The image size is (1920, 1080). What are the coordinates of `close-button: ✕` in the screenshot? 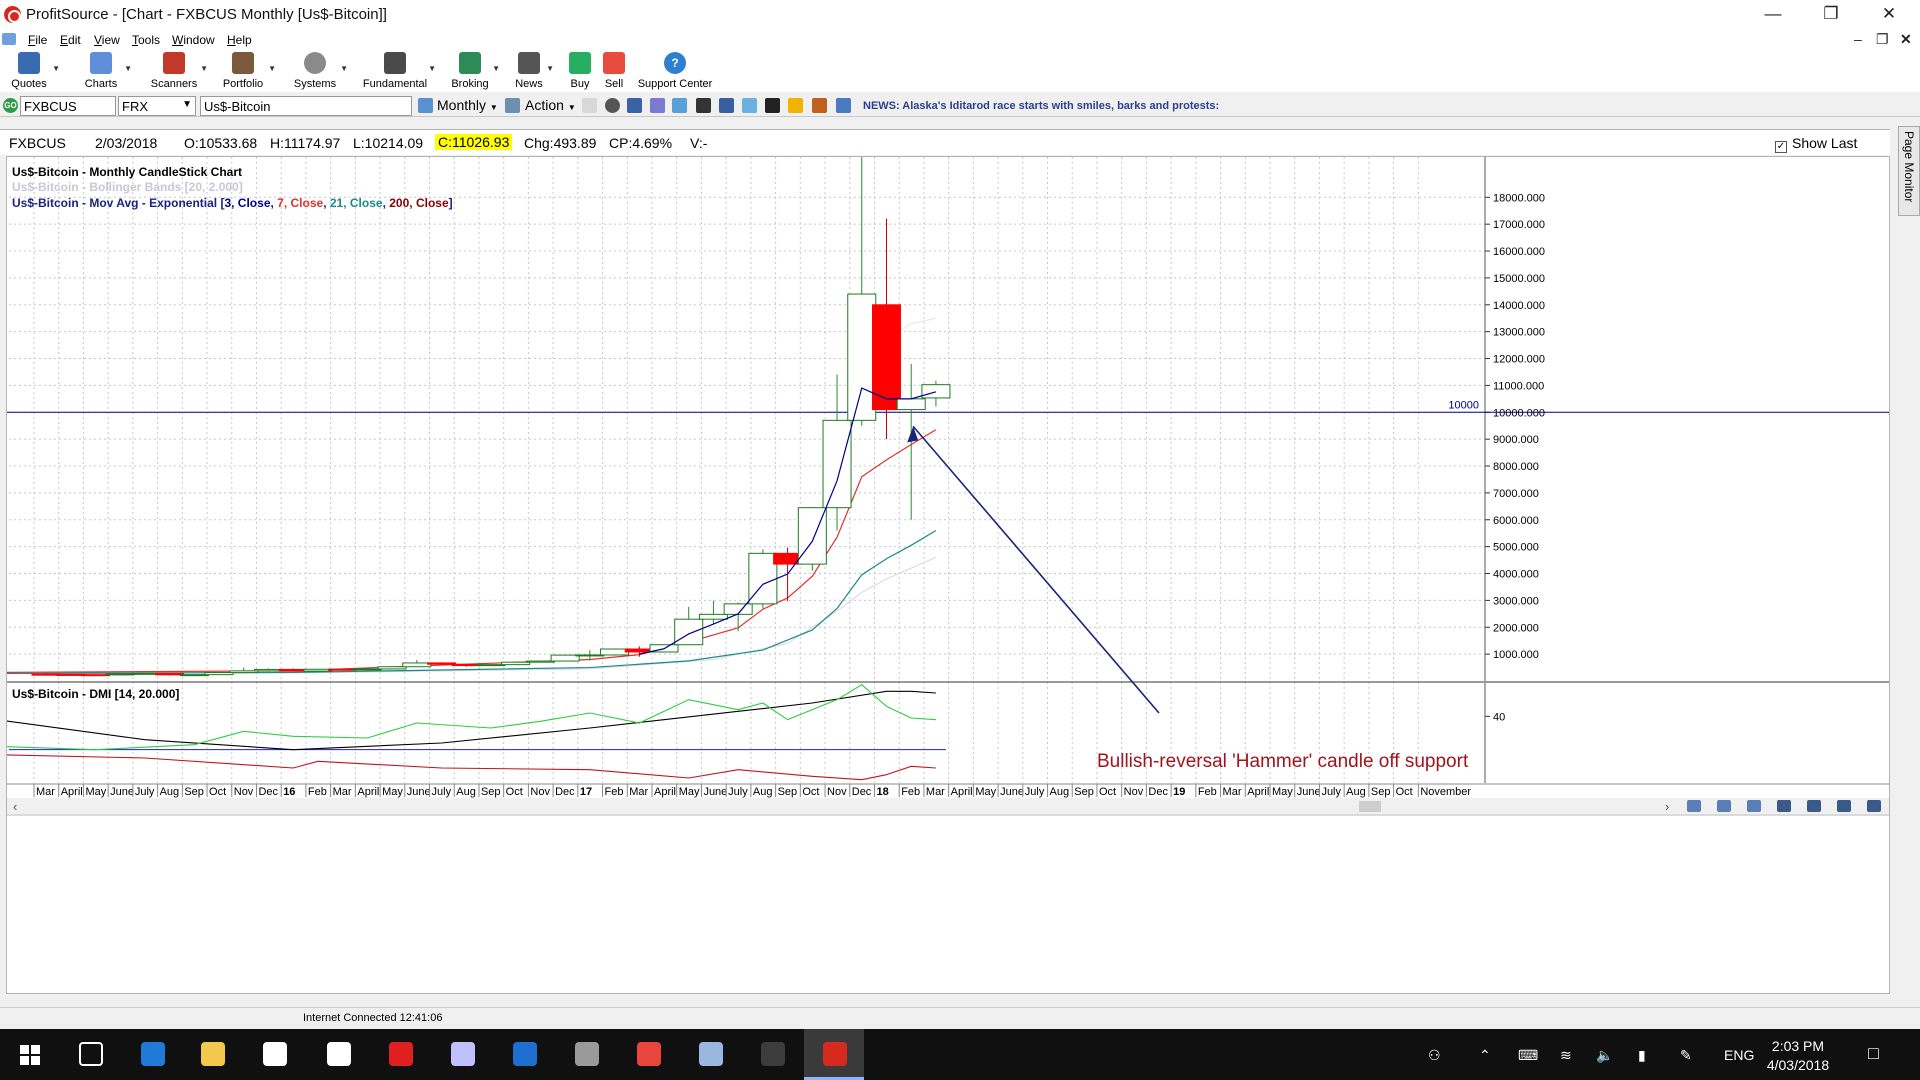 It's located at (1889, 15).